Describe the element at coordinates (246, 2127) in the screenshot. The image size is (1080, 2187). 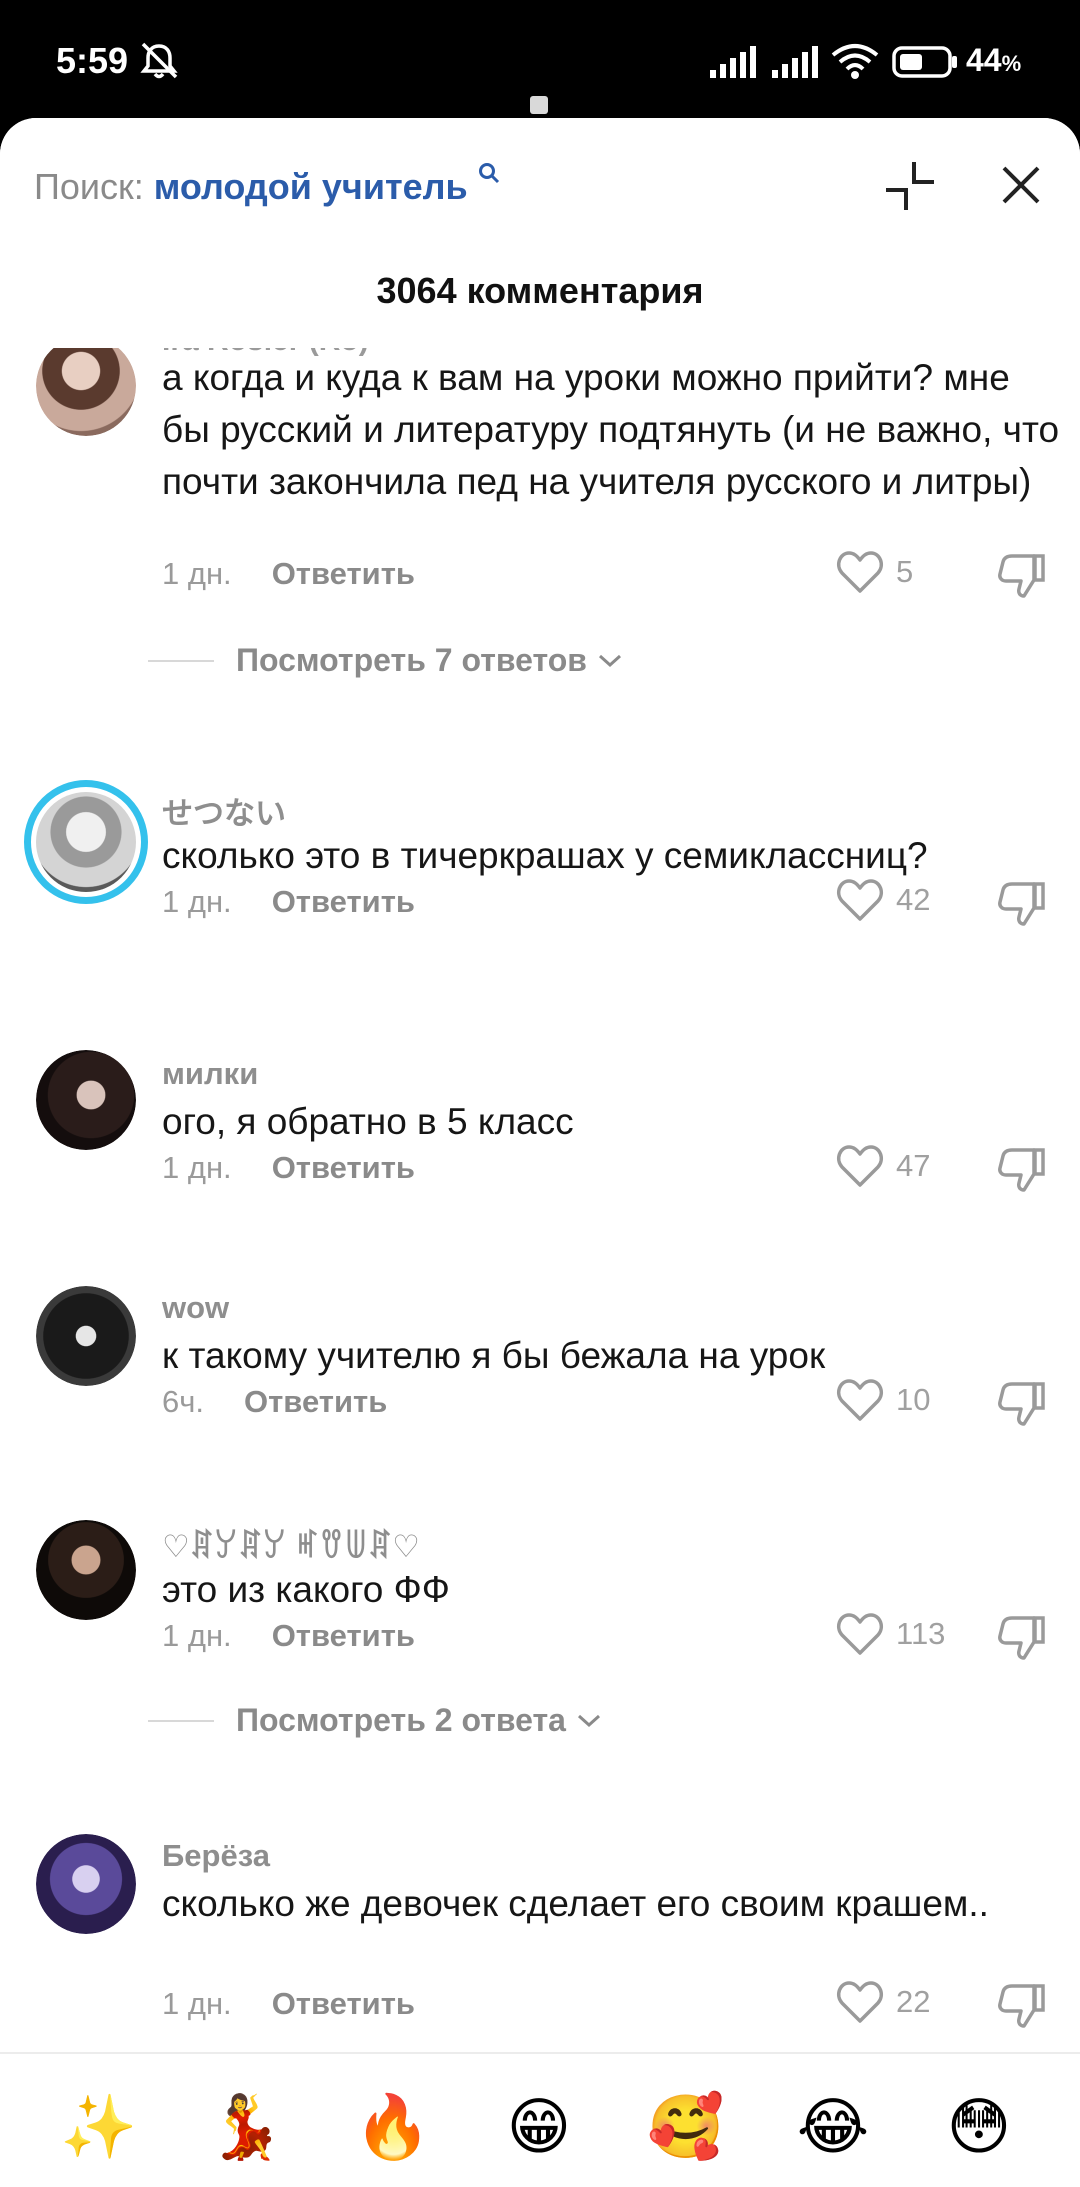
I see `emoji-dancer-button: 💃` at that location.